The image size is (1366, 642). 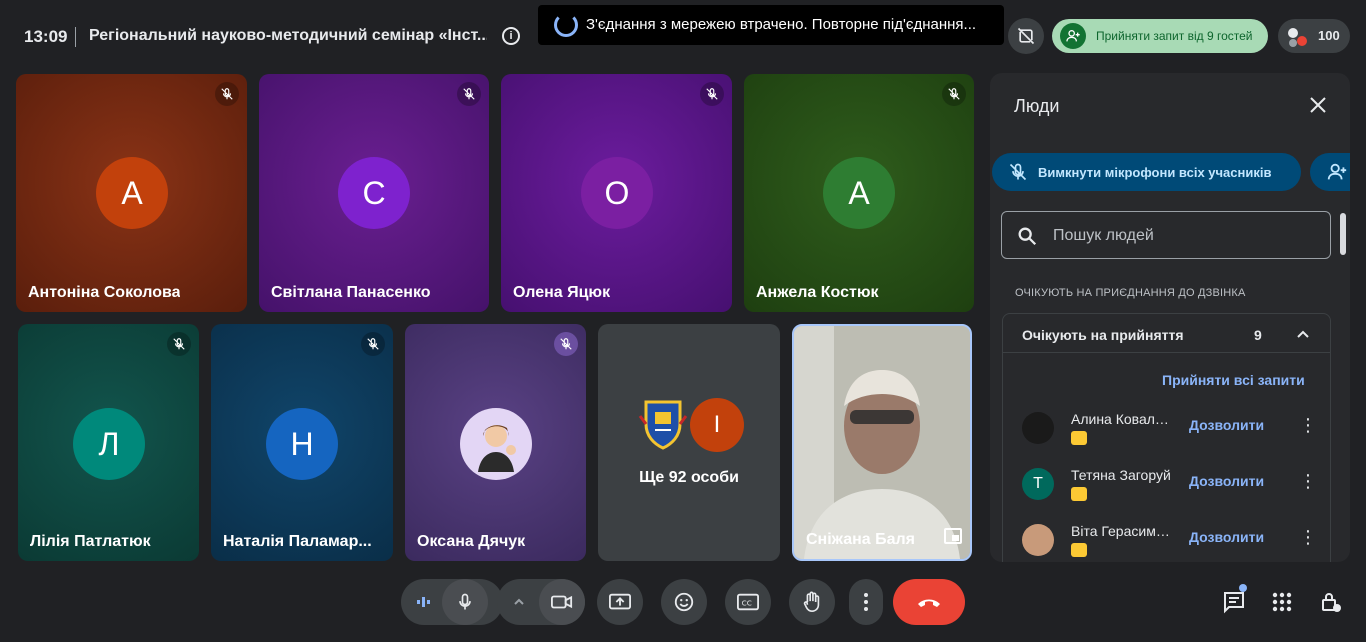 I want to click on participant-tile: Оксана Дячук, so click(x=495, y=442).